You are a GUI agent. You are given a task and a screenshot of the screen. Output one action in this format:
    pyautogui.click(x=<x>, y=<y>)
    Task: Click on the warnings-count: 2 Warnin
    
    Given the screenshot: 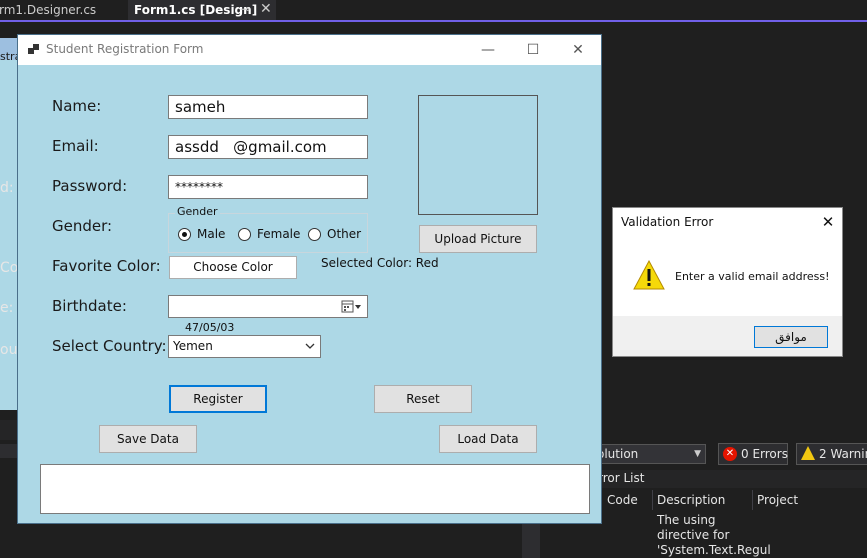 What is the action you would take?
    pyautogui.click(x=843, y=454)
    